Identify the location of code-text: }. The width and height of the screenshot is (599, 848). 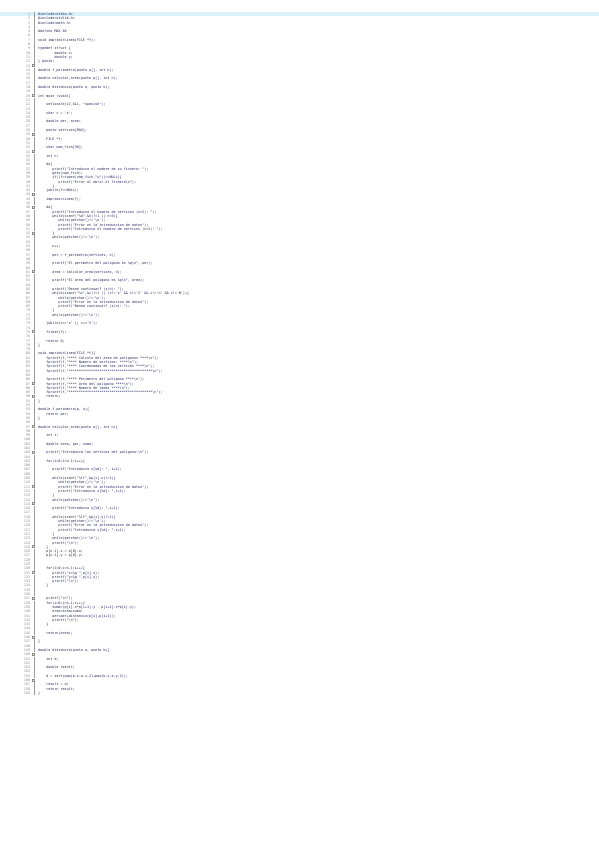
(39, 692).